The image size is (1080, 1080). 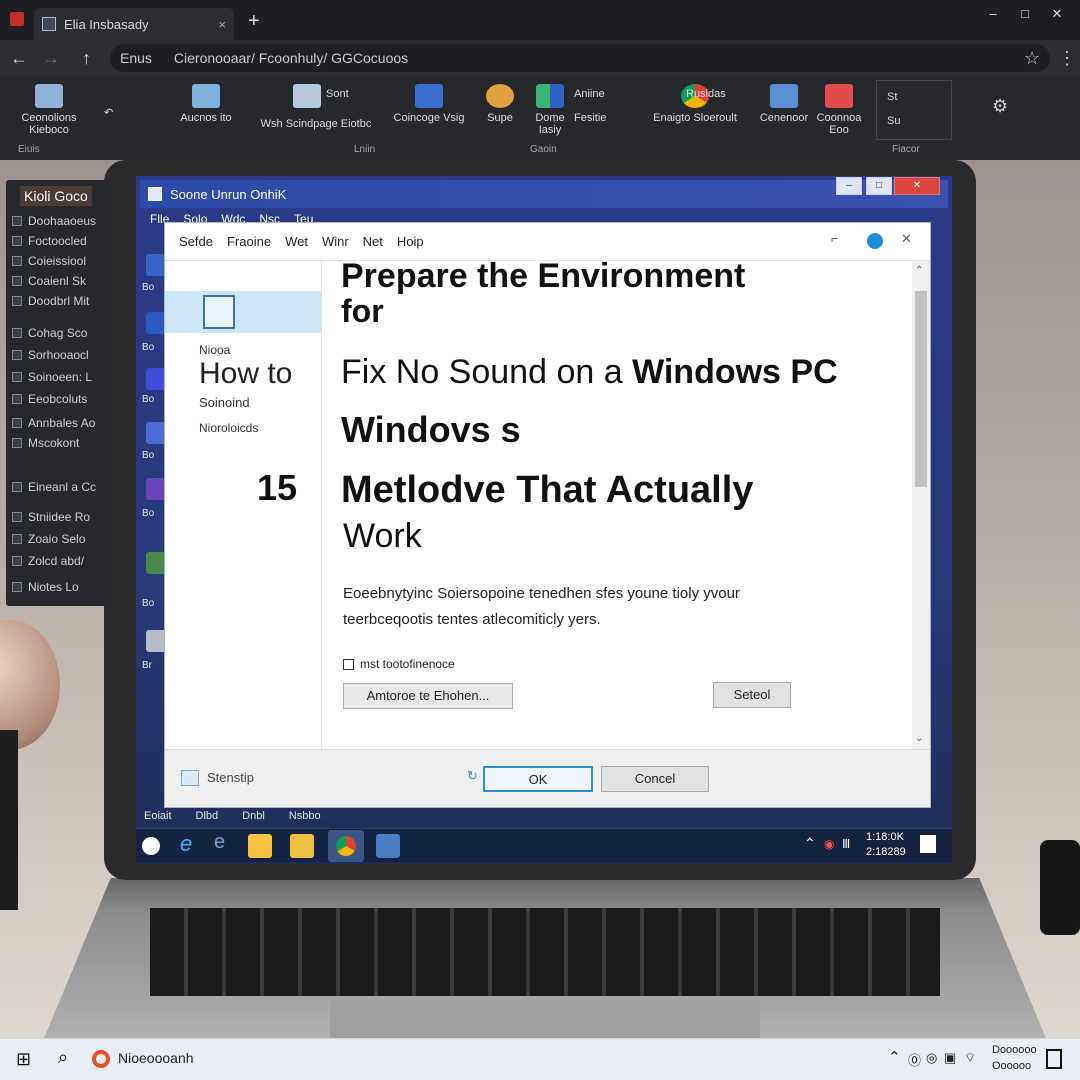 What do you see at coordinates (919, 270) in the screenshot?
I see `scroll-up-icon: ⌃` at bounding box center [919, 270].